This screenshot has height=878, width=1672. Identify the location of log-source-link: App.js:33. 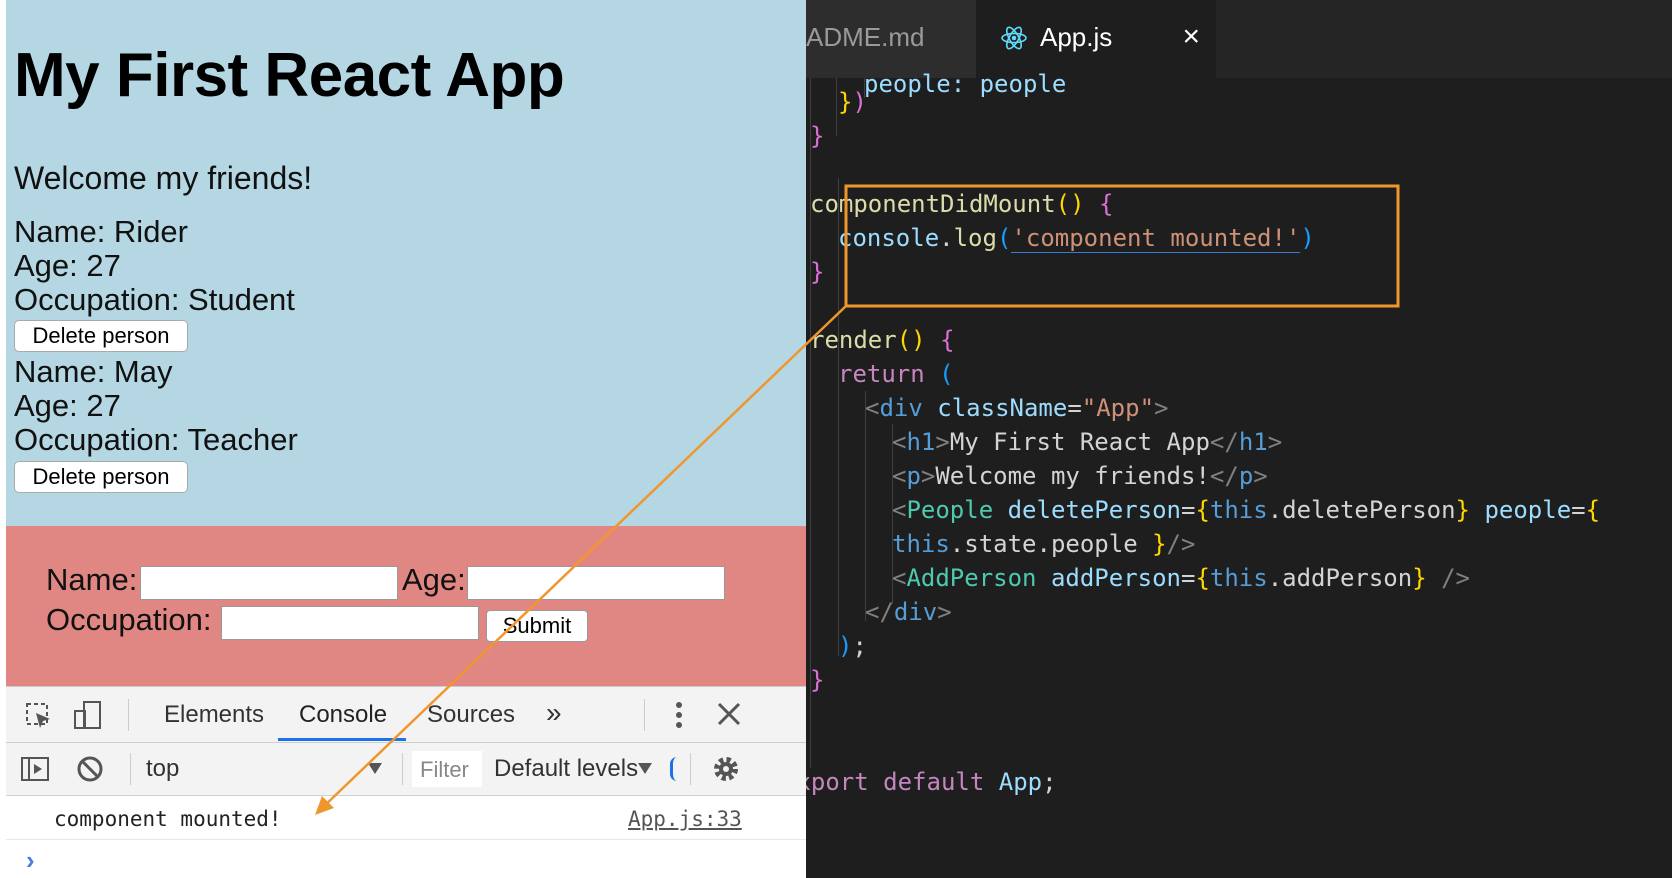
(685, 819).